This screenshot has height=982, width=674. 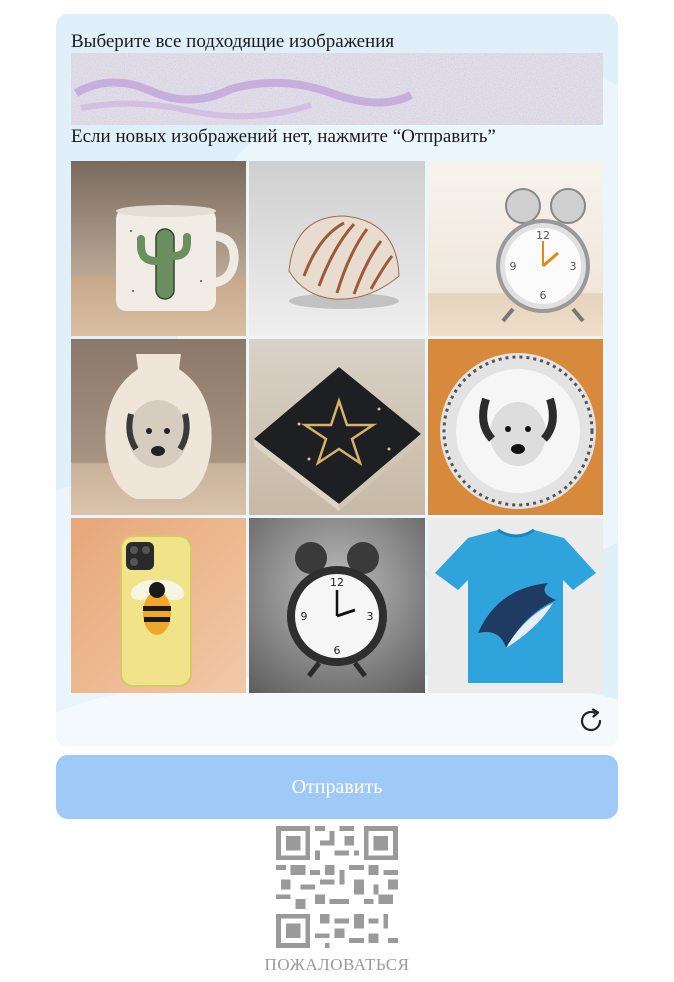 I want to click on tile-bee-phone-case, so click(x=158, y=605).